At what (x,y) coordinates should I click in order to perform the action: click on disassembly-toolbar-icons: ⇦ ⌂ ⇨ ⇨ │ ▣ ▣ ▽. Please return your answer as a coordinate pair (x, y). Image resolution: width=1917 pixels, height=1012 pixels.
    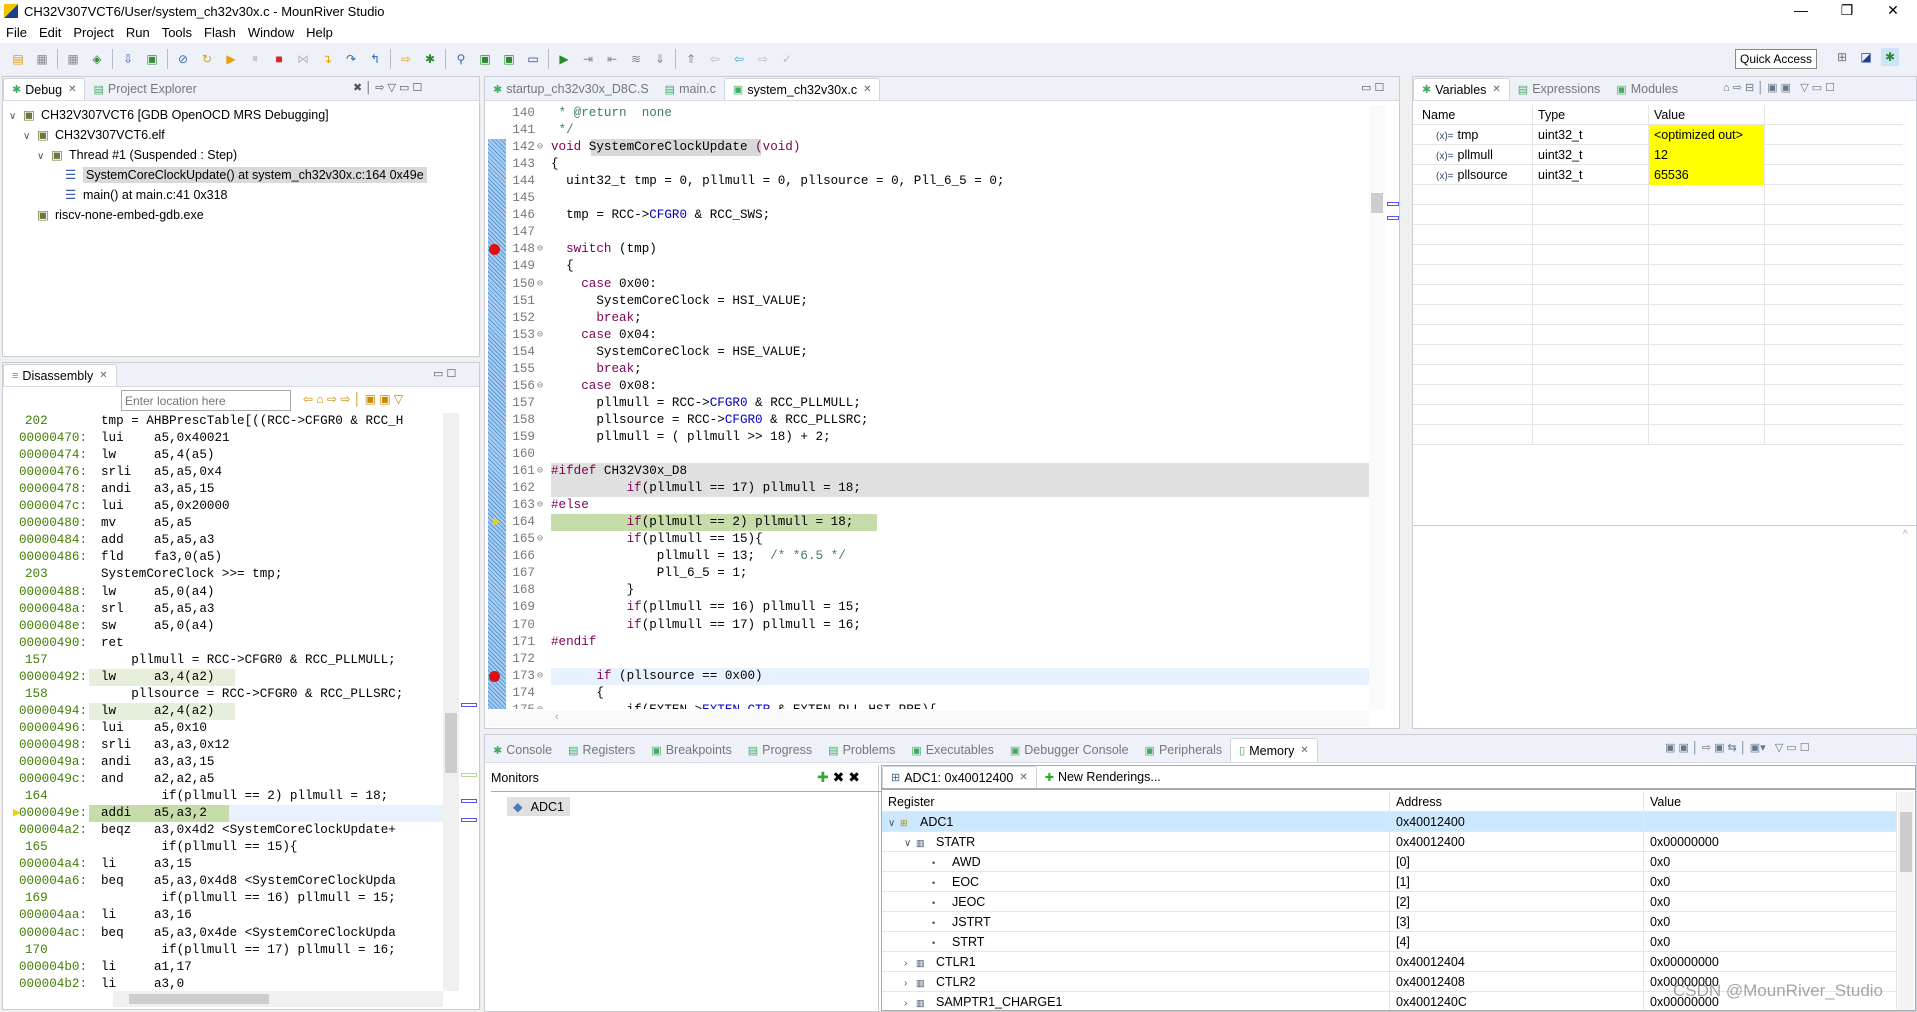
    Looking at the image, I should click on (353, 399).